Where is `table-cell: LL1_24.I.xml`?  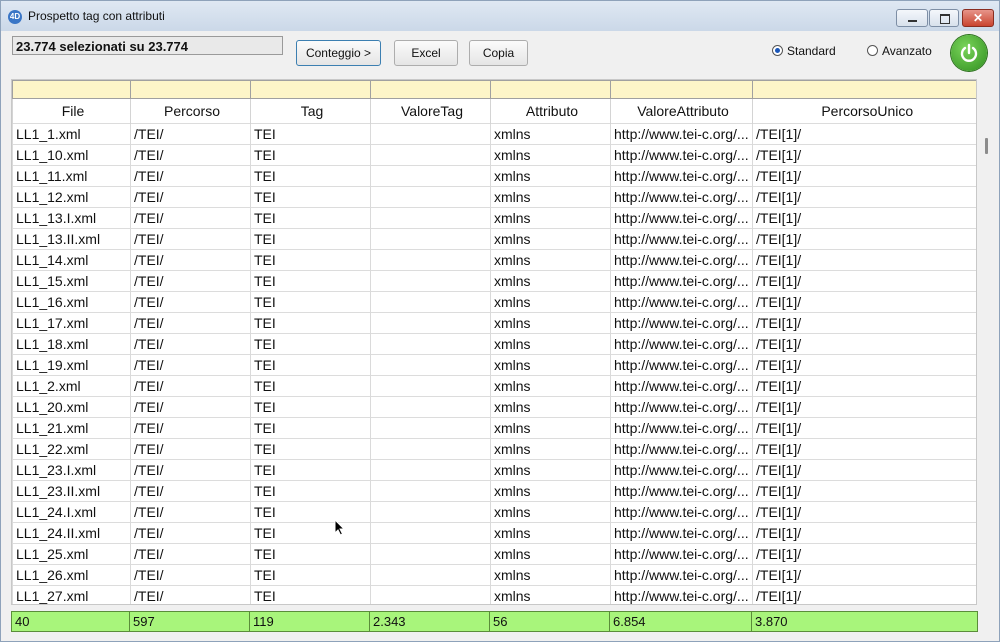
table-cell: LL1_24.I.xml is located at coordinates (71, 512).